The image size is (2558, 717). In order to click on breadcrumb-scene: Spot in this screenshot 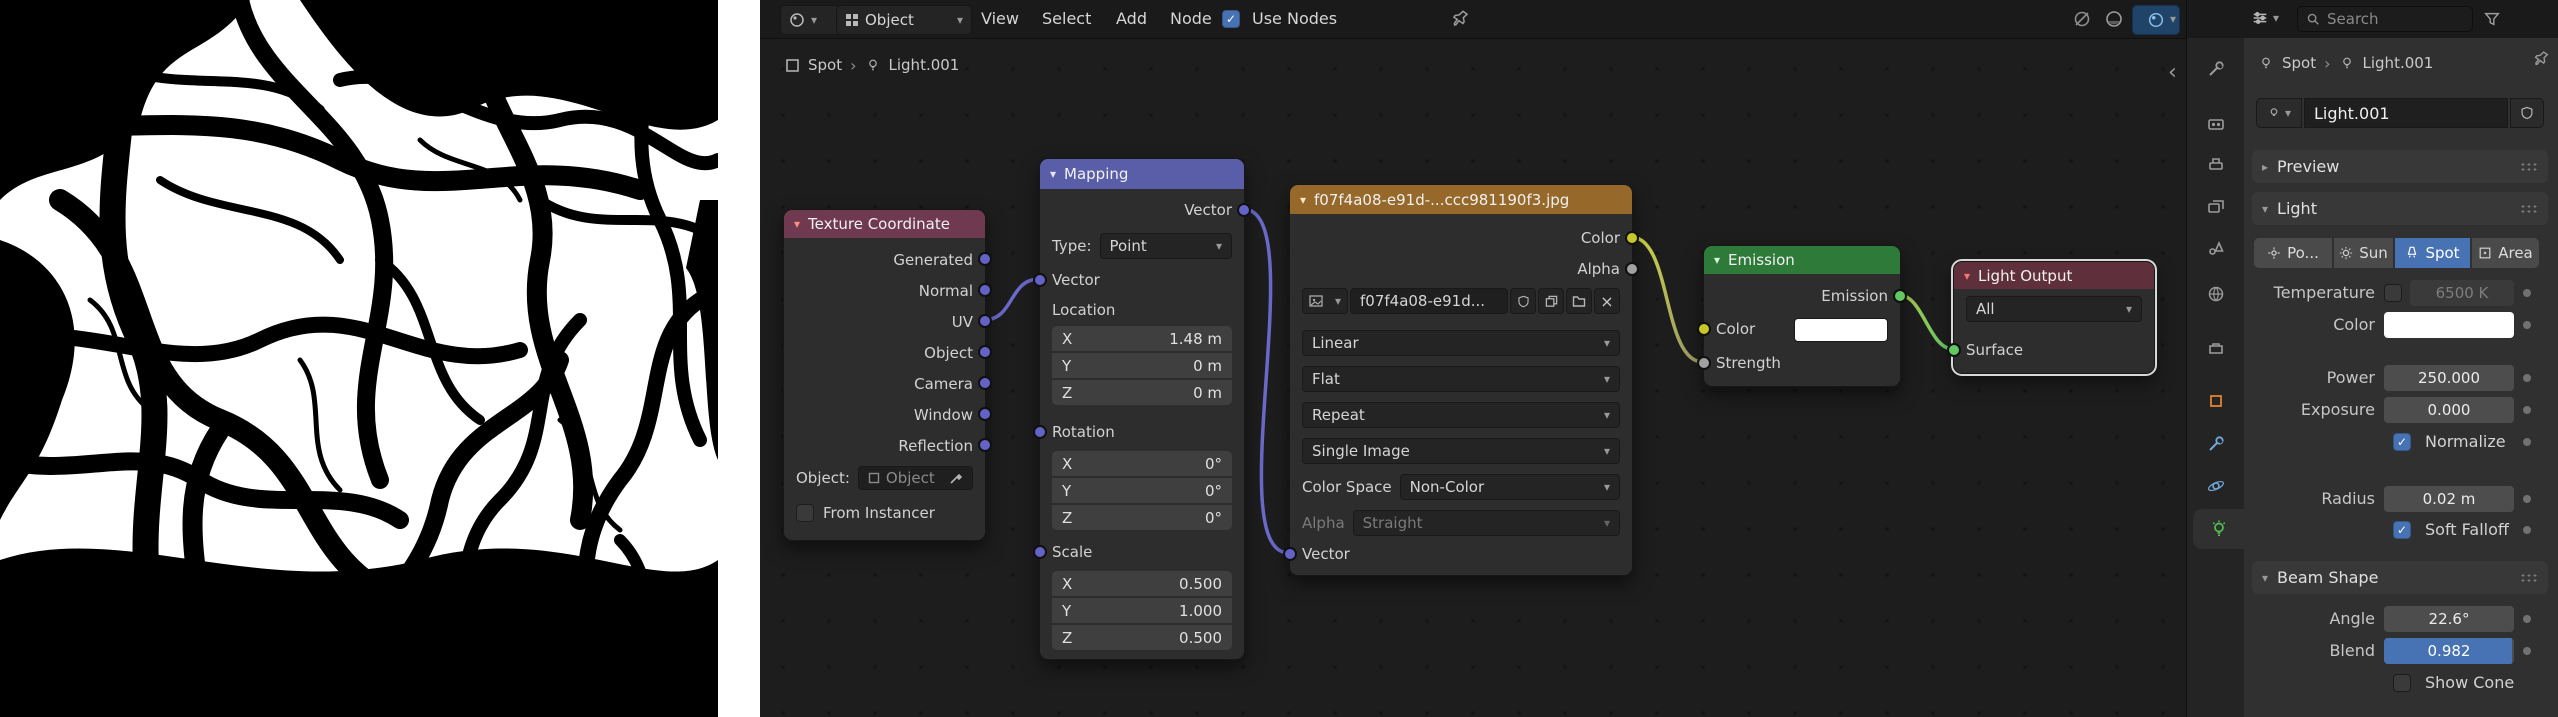, I will do `click(825, 65)`.